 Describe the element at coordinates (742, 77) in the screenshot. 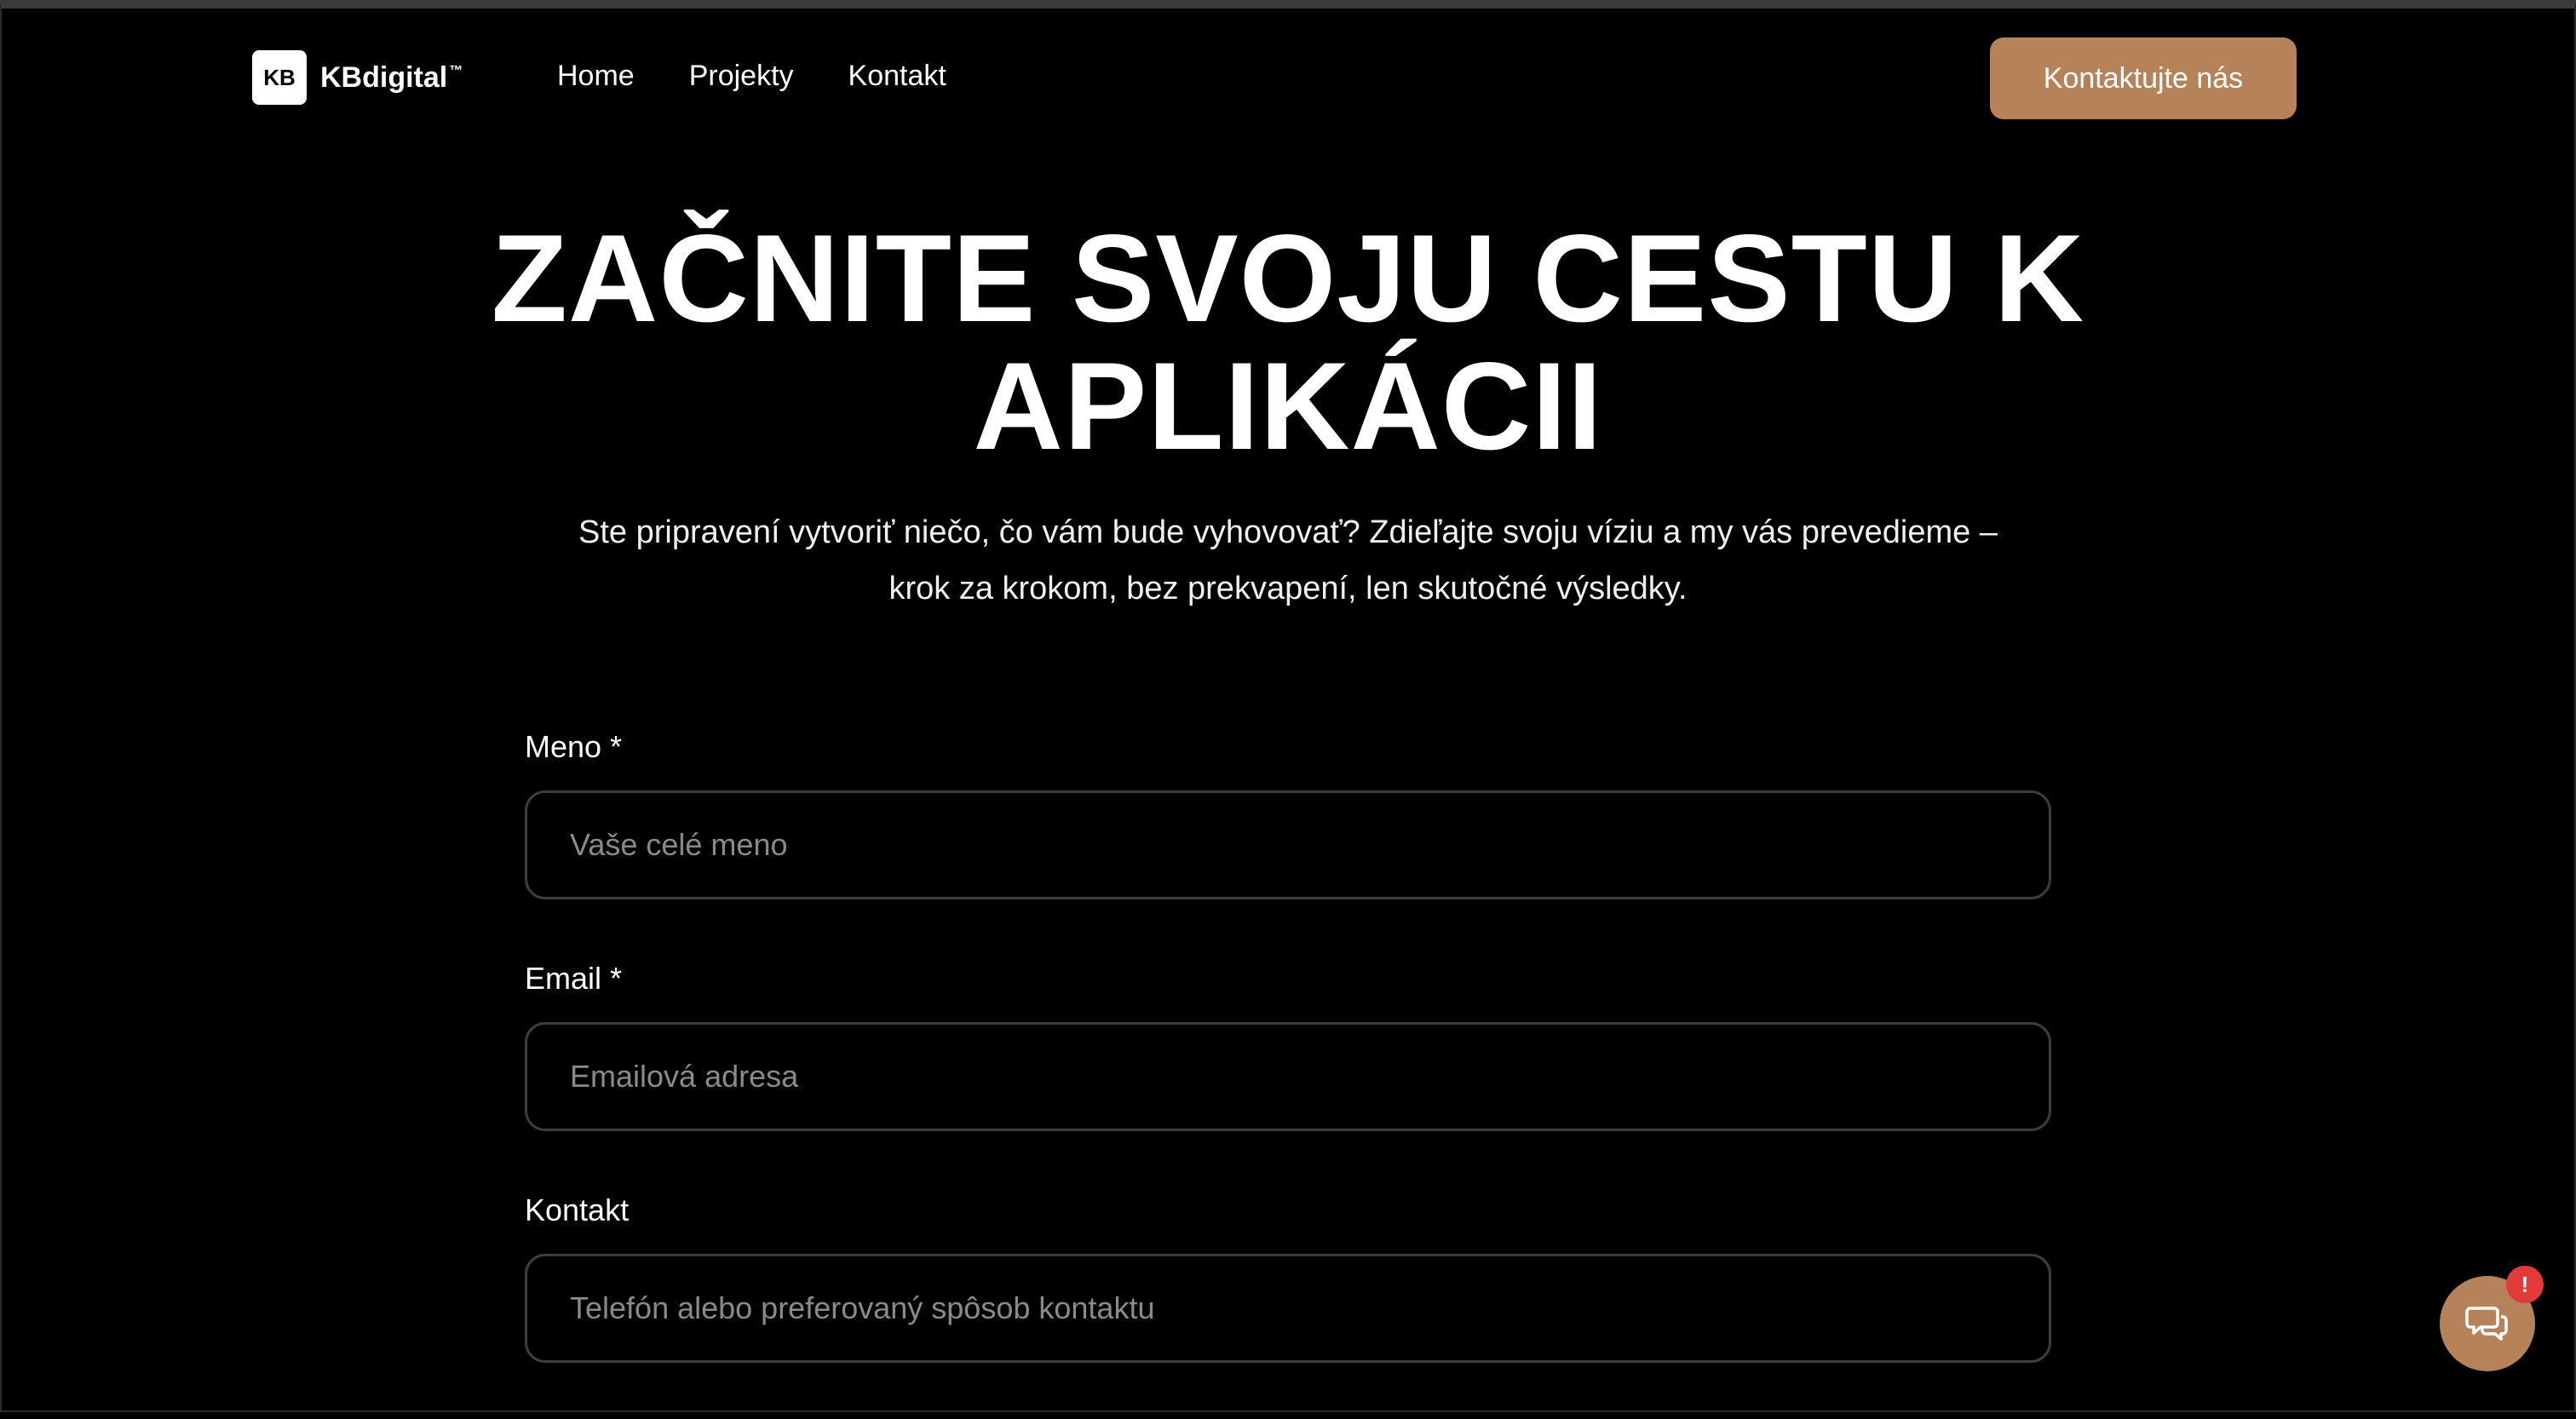

I see `nav-projekty: Projekty` at that location.